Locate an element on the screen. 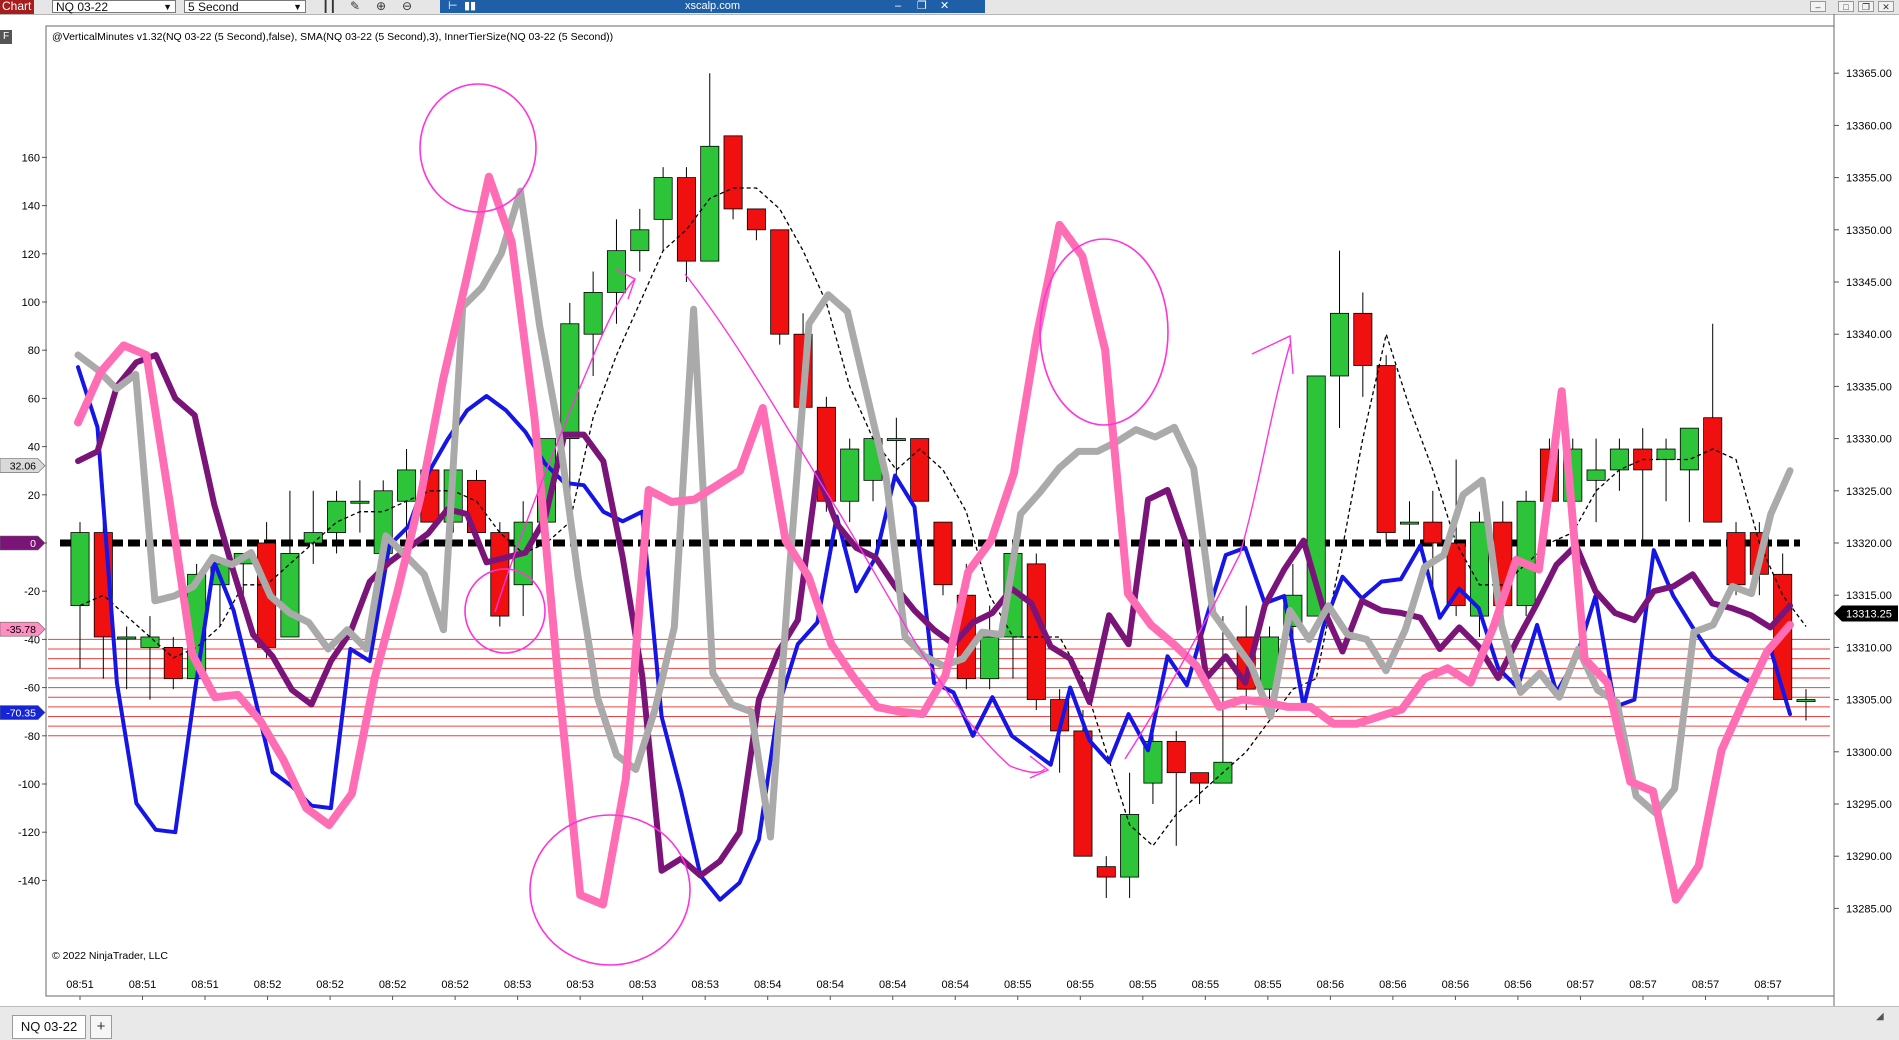  instrument-selector: NQ 03-22 ▼ is located at coordinates (114, 6).